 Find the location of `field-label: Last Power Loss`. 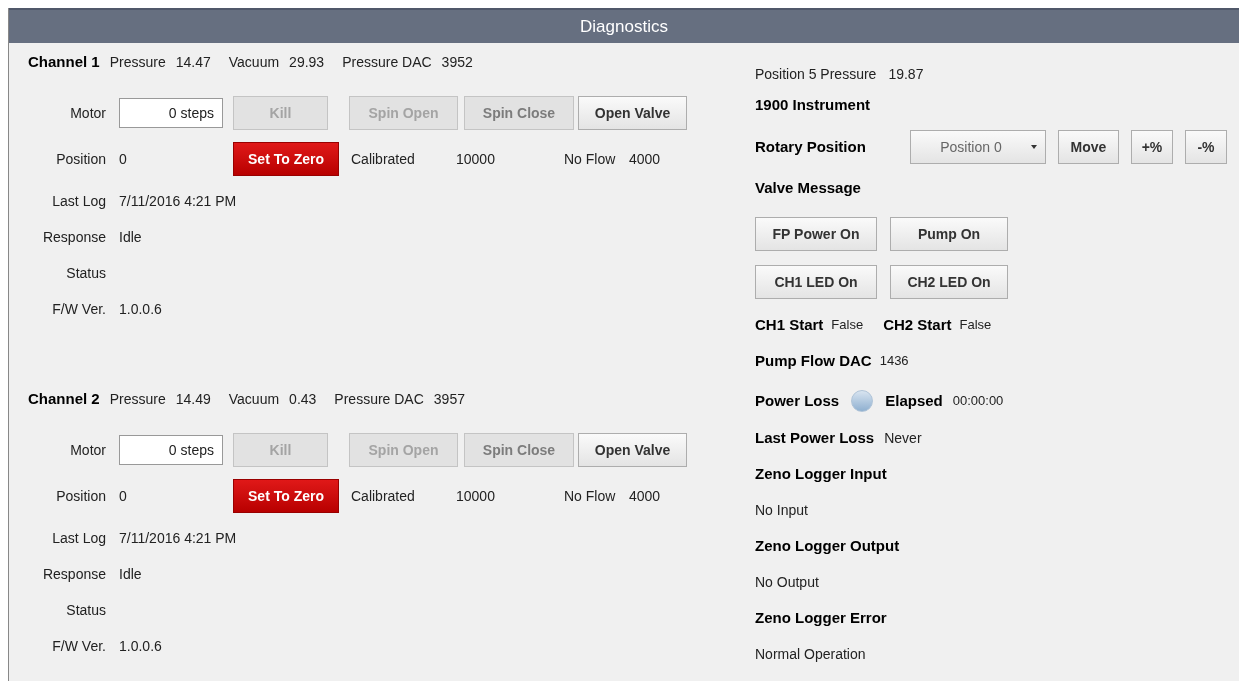

field-label: Last Power Loss is located at coordinates (815, 437).